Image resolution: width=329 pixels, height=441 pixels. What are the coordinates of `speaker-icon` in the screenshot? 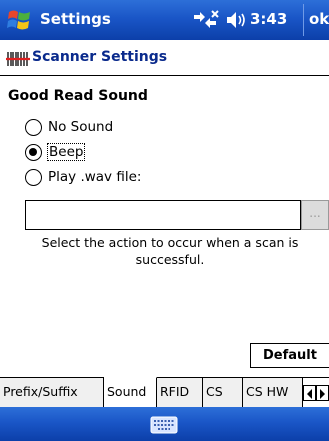 It's located at (236, 20).